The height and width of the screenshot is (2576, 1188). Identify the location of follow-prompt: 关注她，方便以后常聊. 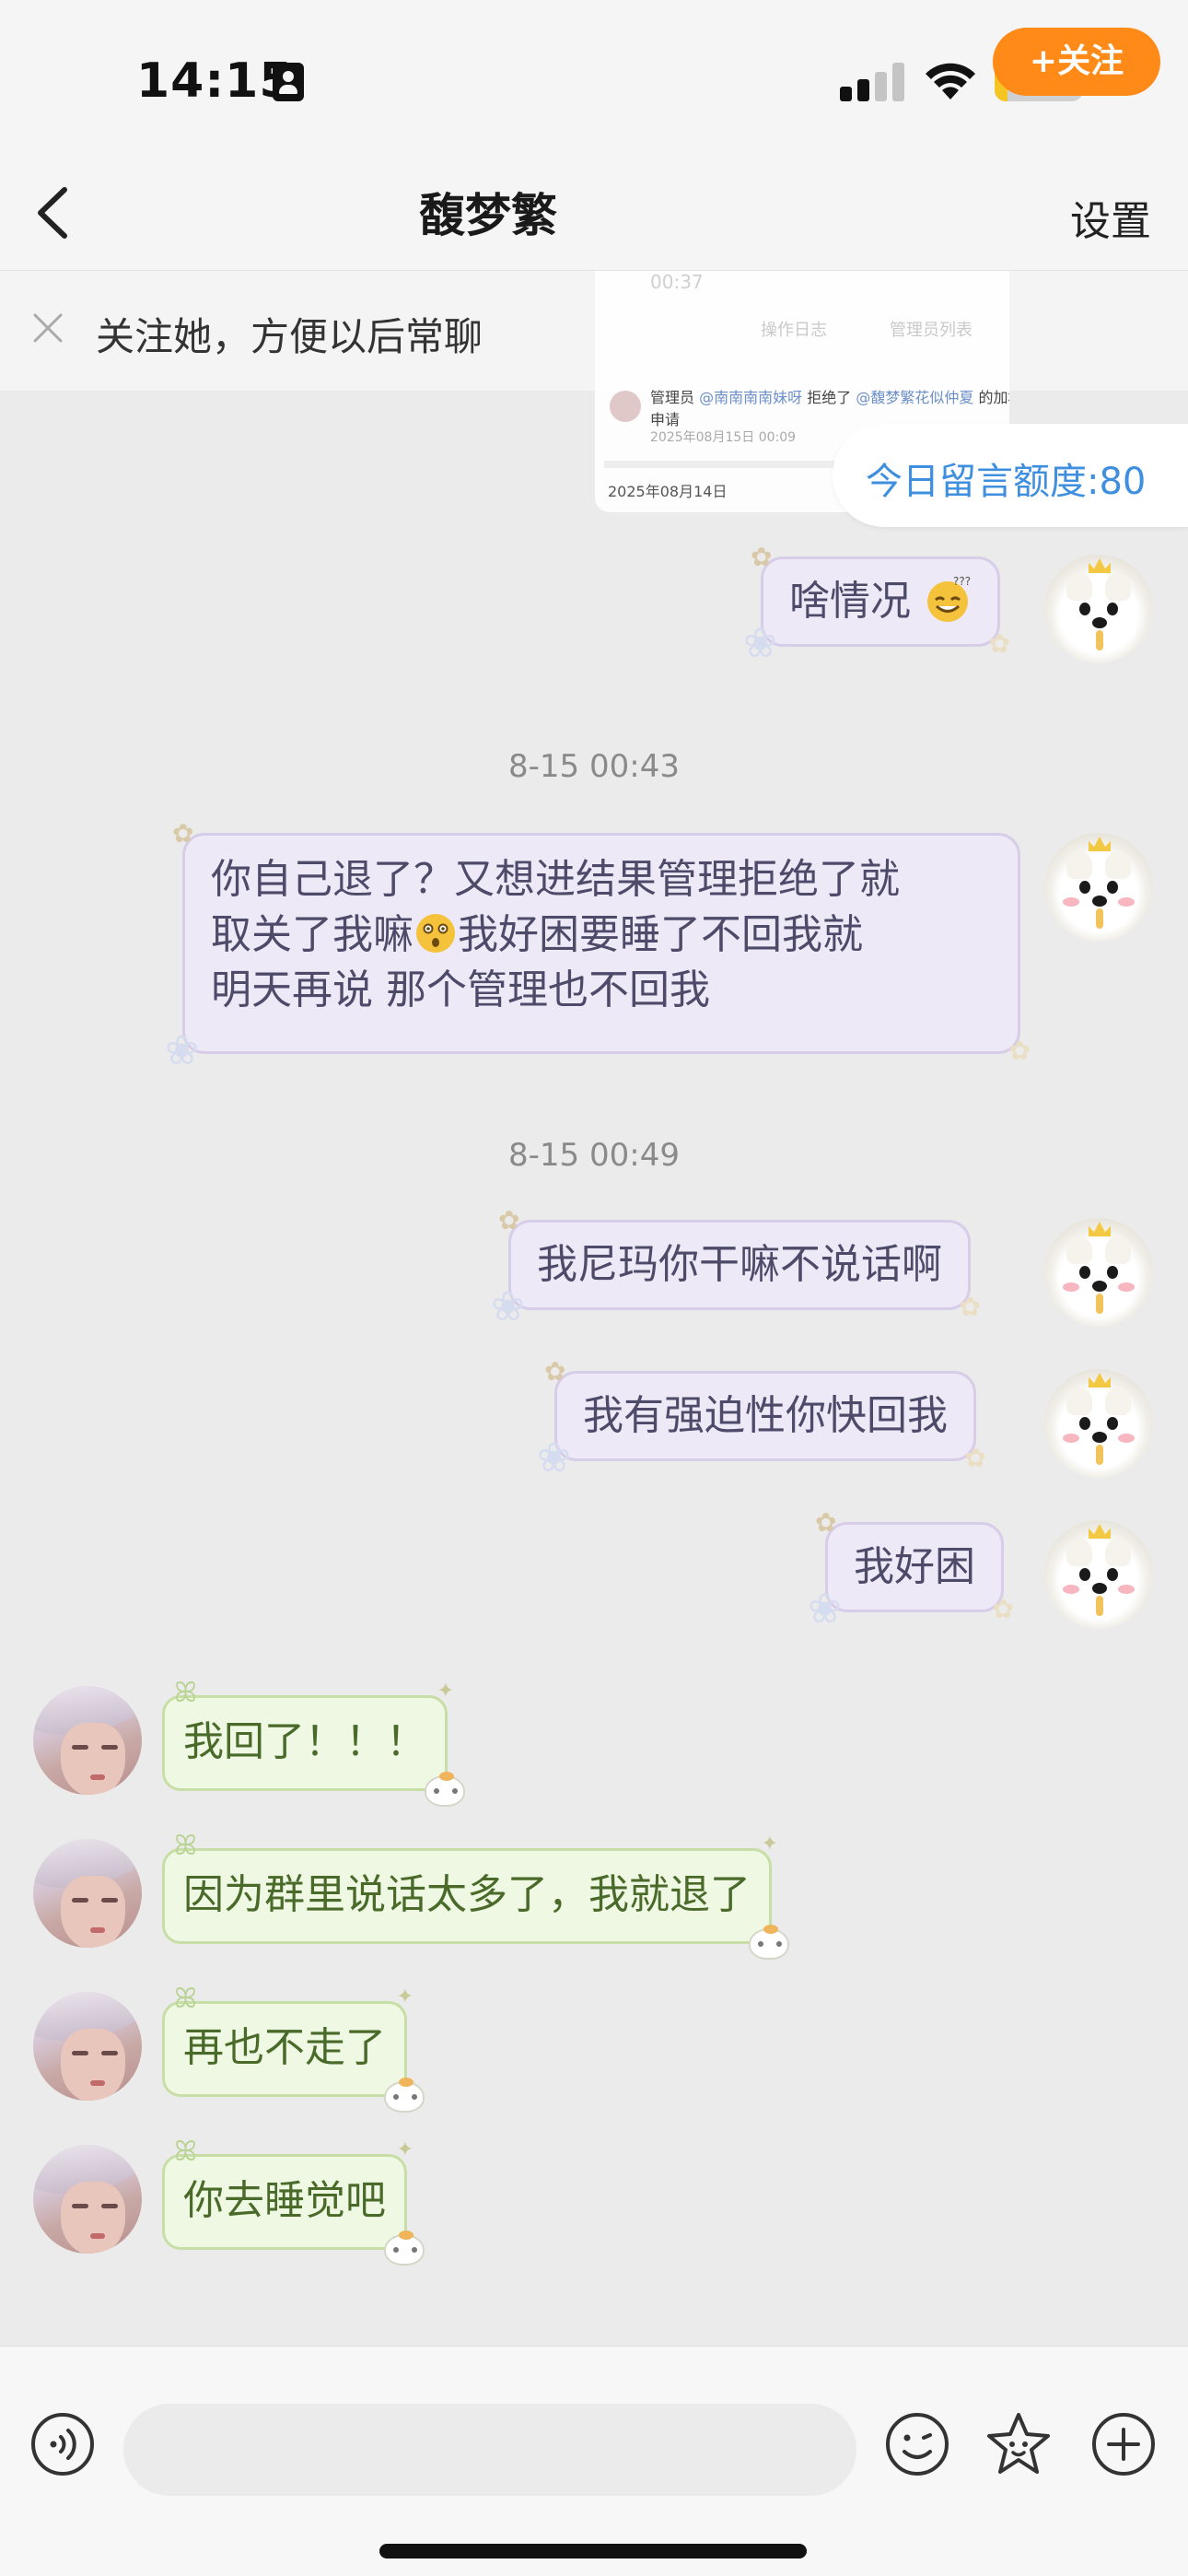
(289, 336).